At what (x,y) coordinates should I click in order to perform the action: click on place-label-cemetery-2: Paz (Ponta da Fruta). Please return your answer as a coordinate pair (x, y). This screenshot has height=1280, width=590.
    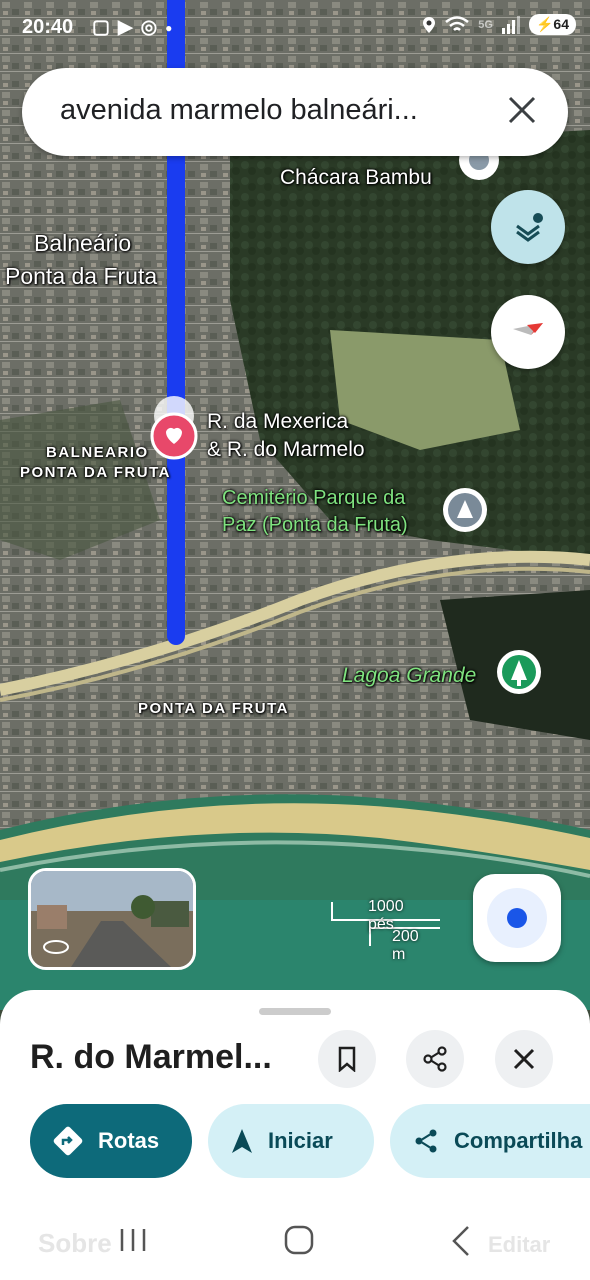
    Looking at the image, I should click on (315, 525).